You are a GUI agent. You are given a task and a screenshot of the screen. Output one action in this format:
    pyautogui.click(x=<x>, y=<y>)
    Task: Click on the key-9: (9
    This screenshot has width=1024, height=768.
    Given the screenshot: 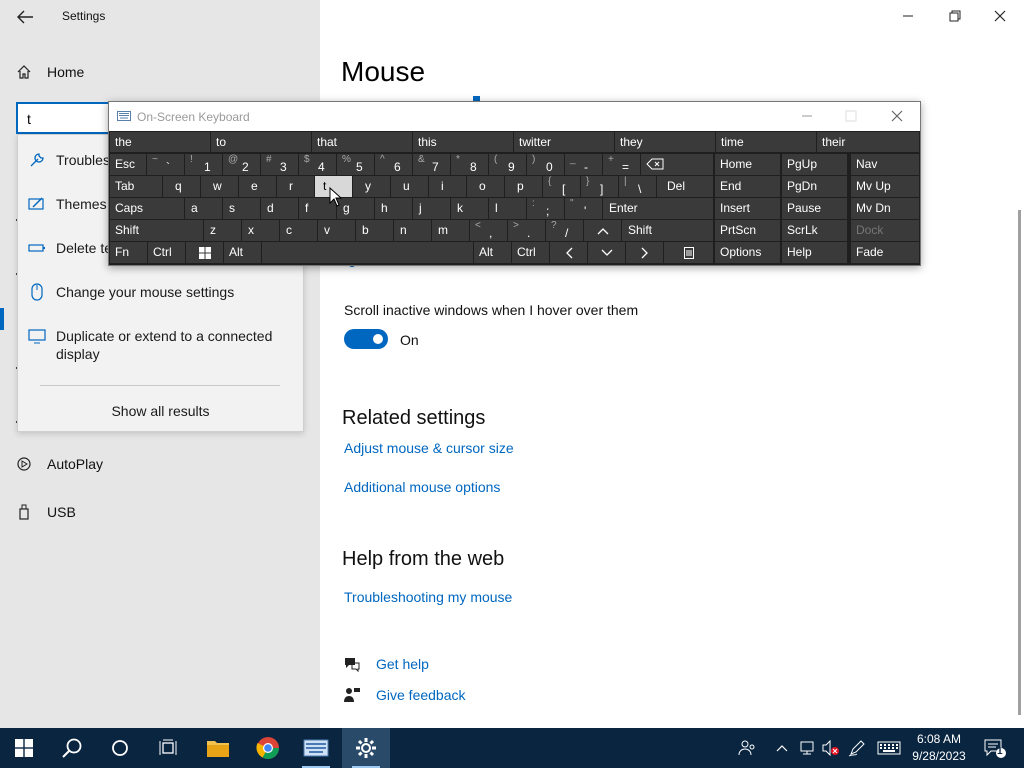 What is the action you would take?
    pyautogui.click(x=507, y=164)
    